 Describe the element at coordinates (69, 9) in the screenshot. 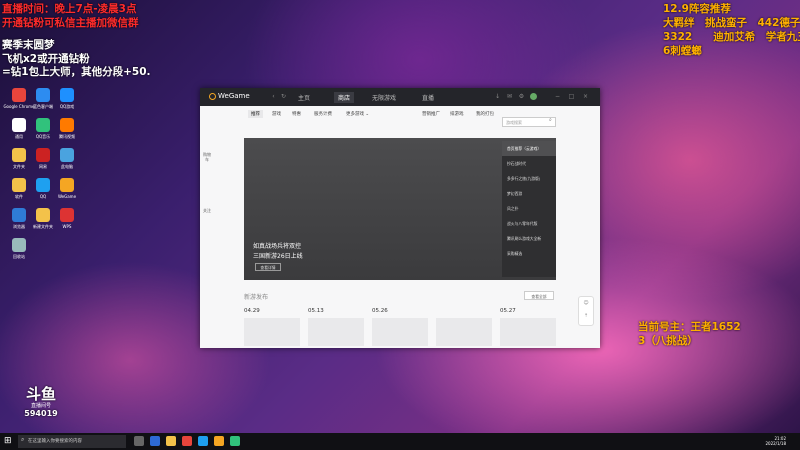

I see `stream-schedule-text: 直播时间：晚上7点-凌晨3点` at that location.